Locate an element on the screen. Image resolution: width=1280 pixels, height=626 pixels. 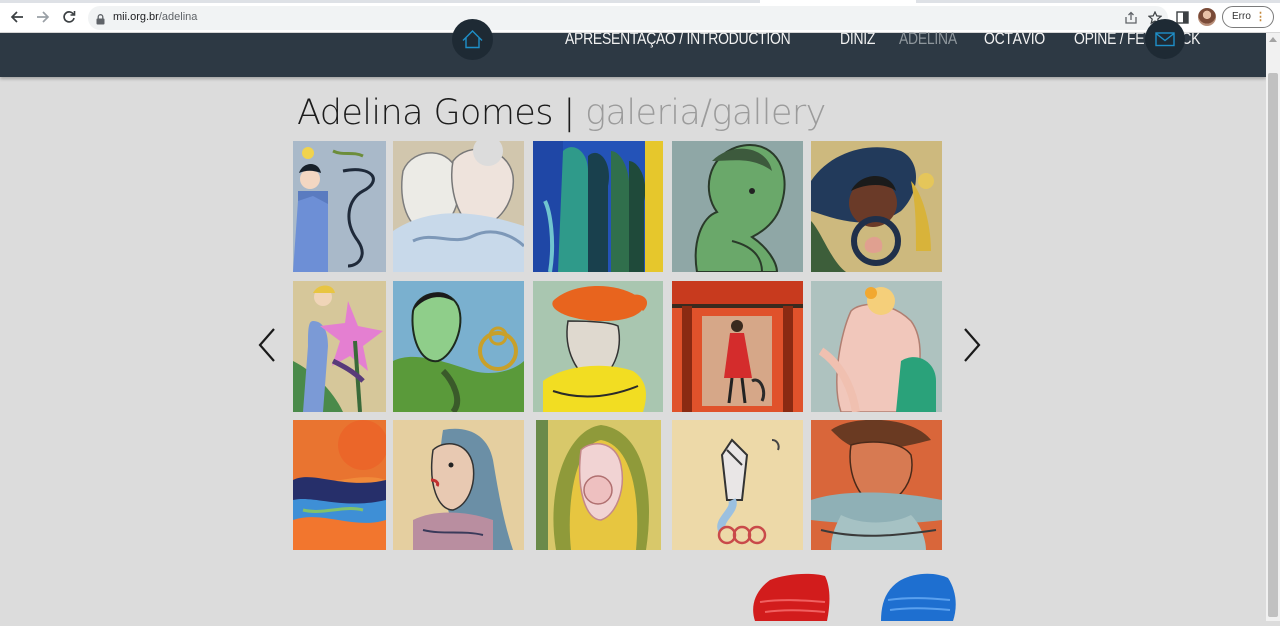
contact-mail-button is located at coordinates (1165, 39).